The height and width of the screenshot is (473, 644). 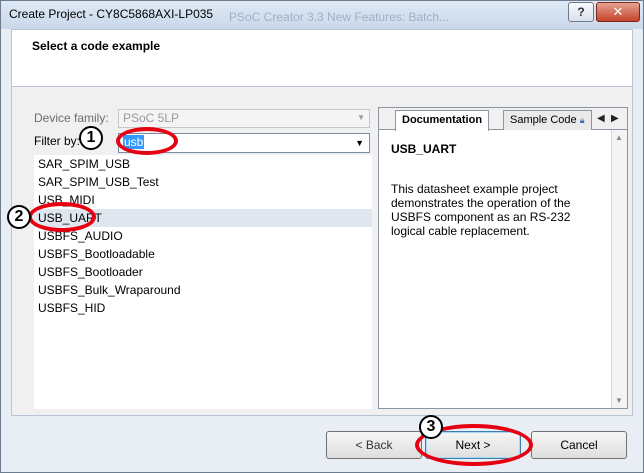 What do you see at coordinates (91, 138) in the screenshot?
I see `step-badge-1: 1` at bounding box center [91, 138].